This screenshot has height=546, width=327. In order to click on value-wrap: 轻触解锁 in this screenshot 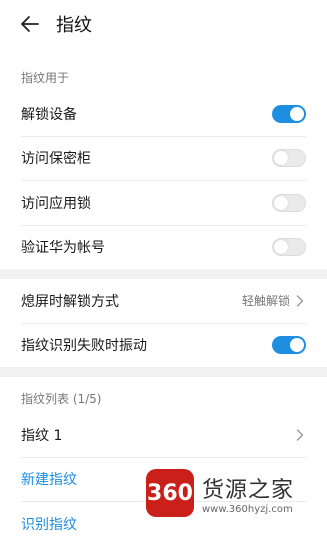, I will do `click(274, 300)`.